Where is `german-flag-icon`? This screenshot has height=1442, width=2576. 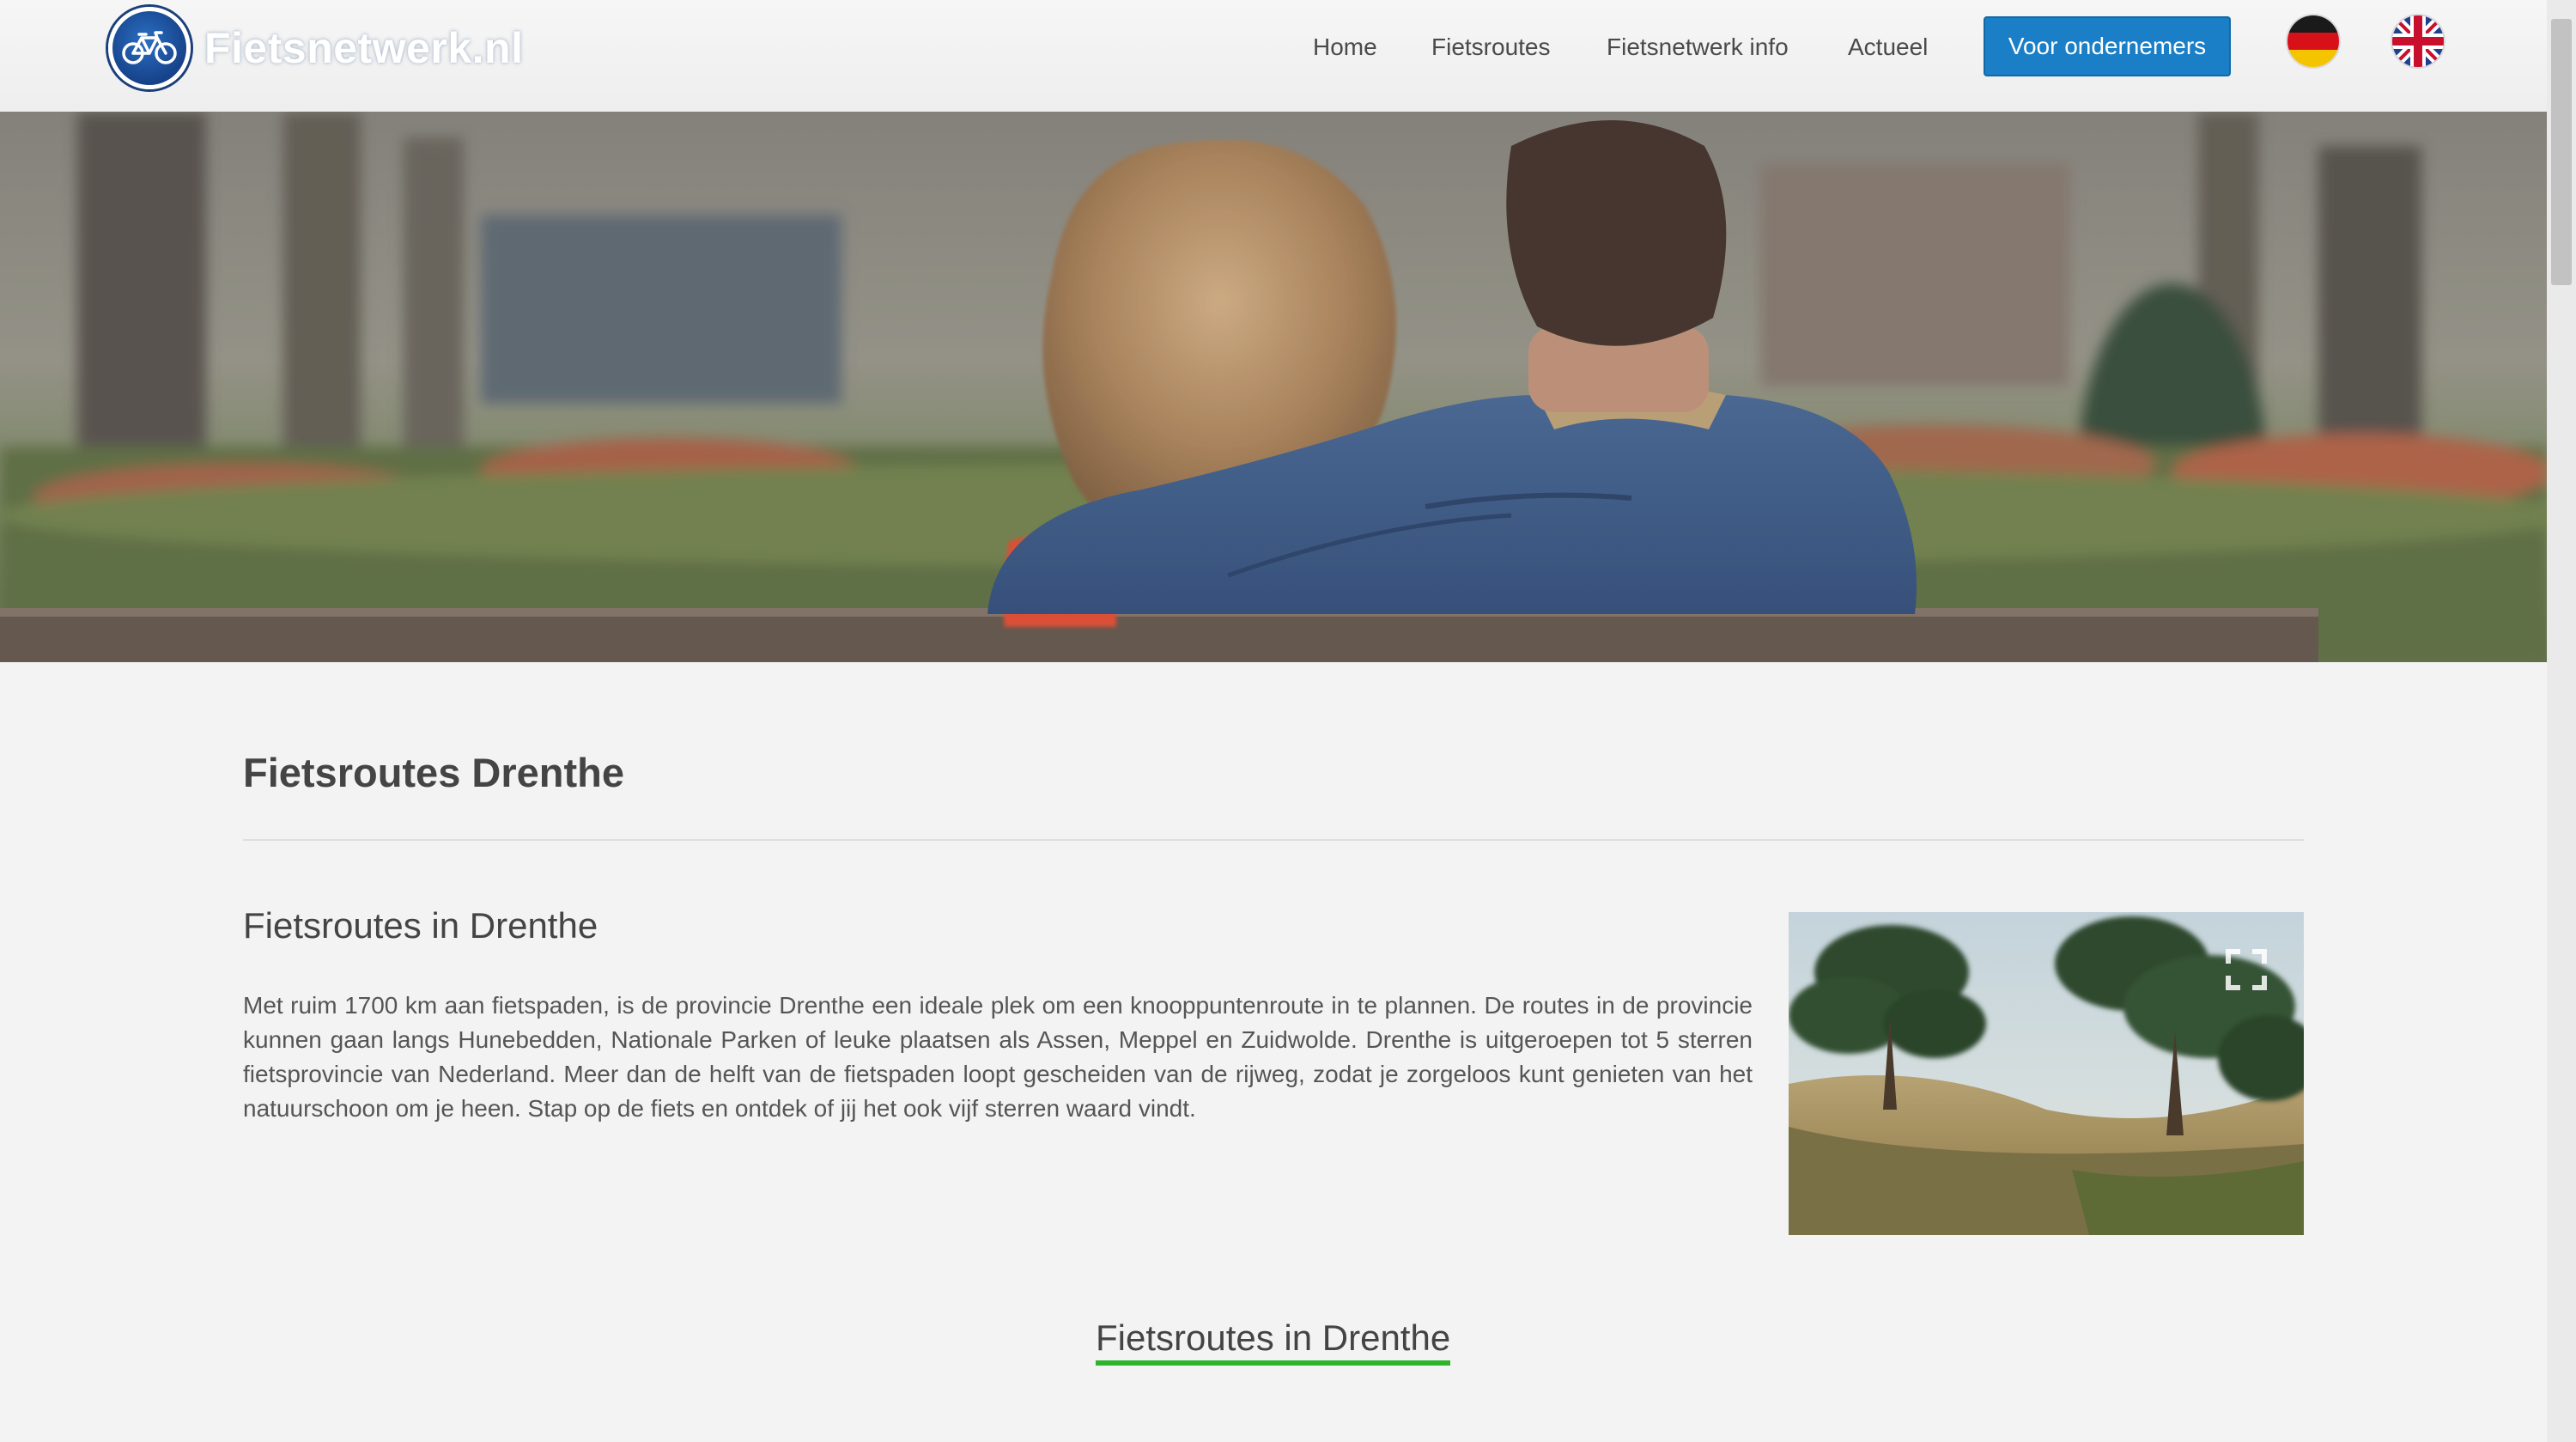 german-flag-icon is located at coordinates (2313, 41).